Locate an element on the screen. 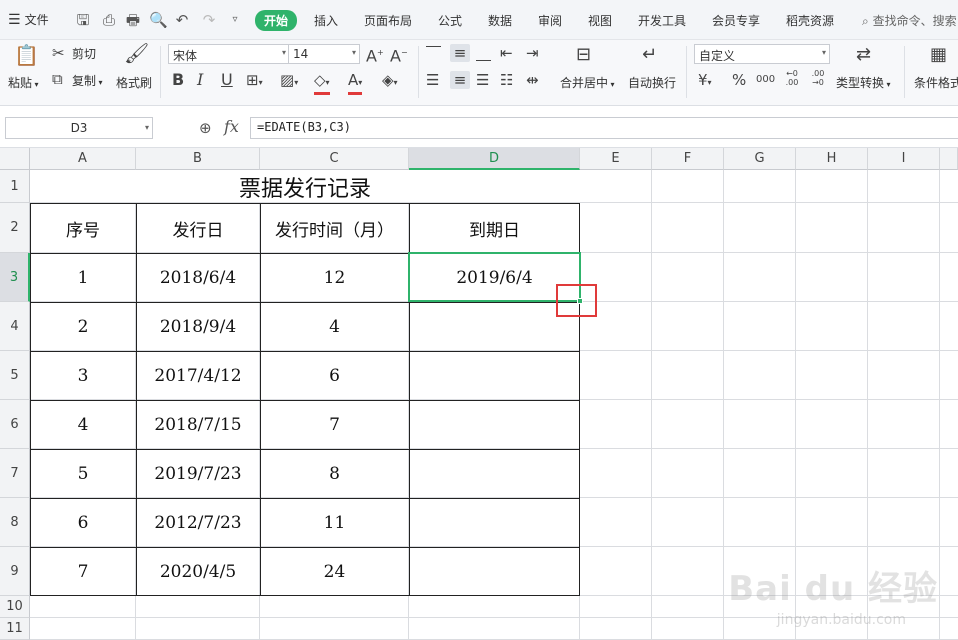 The image size is (958, 640). tab-developer: 开发工具 is located at coordinates (662, 20).